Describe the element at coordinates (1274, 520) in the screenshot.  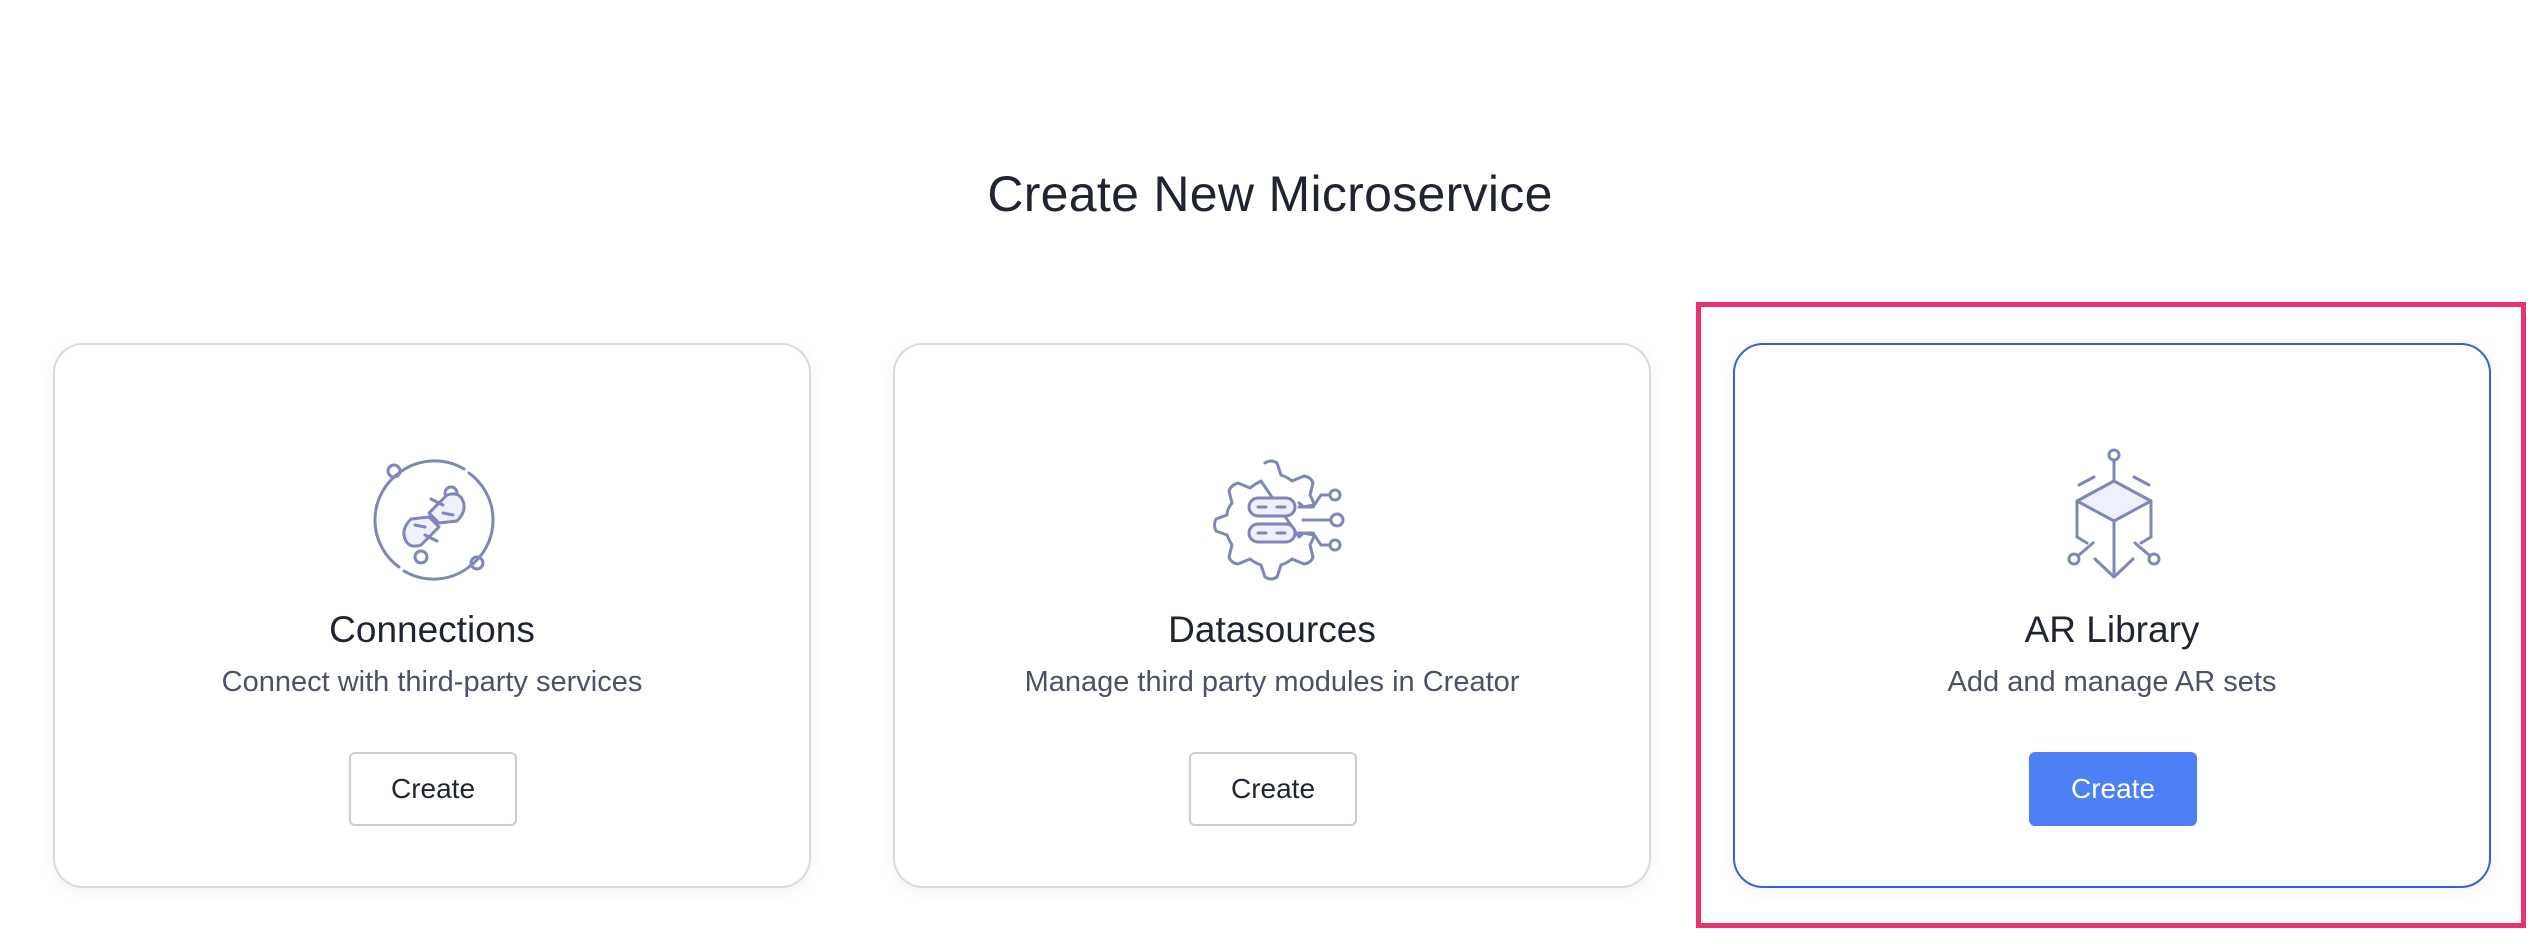
I see `database-gear-icon` at that location.